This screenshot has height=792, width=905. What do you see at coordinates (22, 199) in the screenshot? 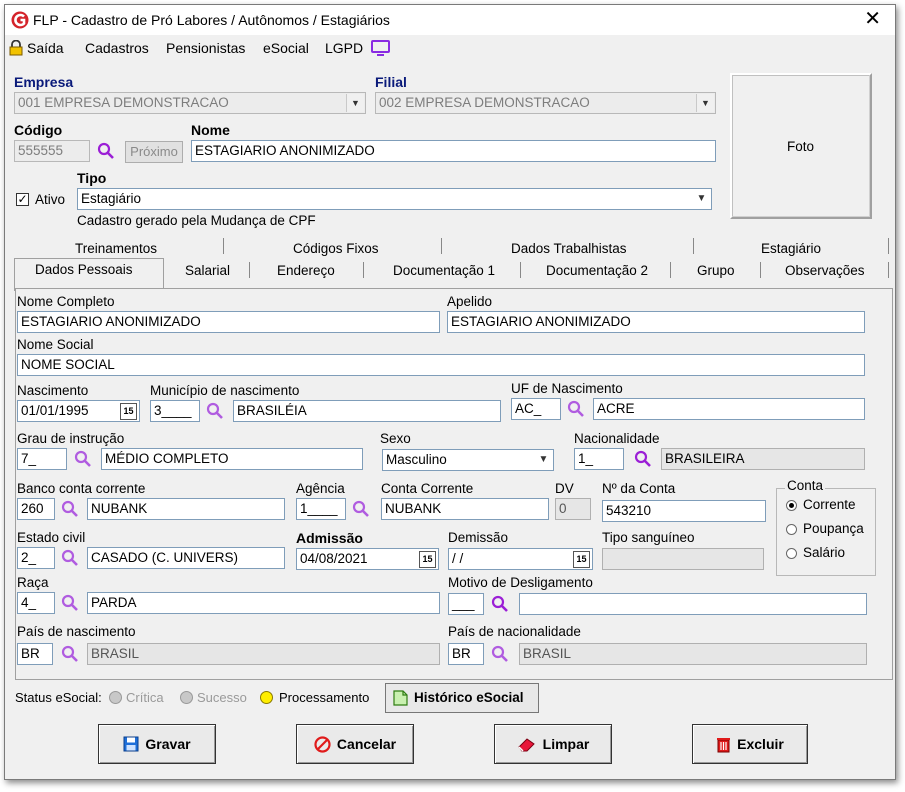
I see `ativo-checkbox: ✓` at bounding box center [22, 199].